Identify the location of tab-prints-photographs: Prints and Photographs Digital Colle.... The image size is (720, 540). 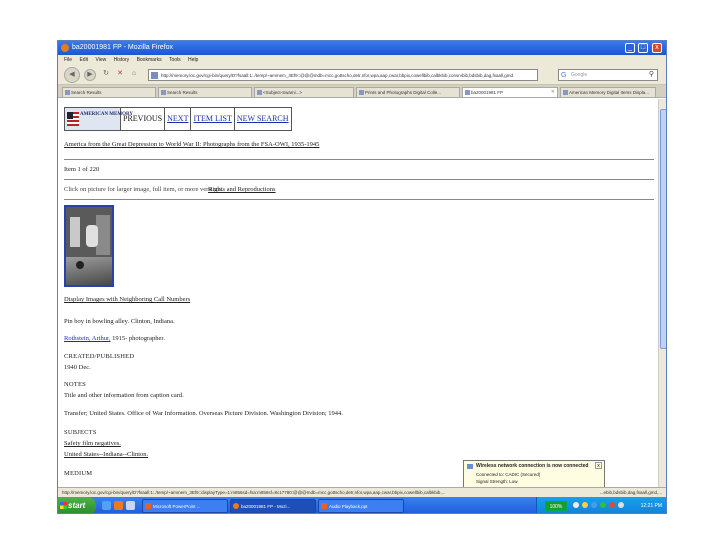
(408, 92).